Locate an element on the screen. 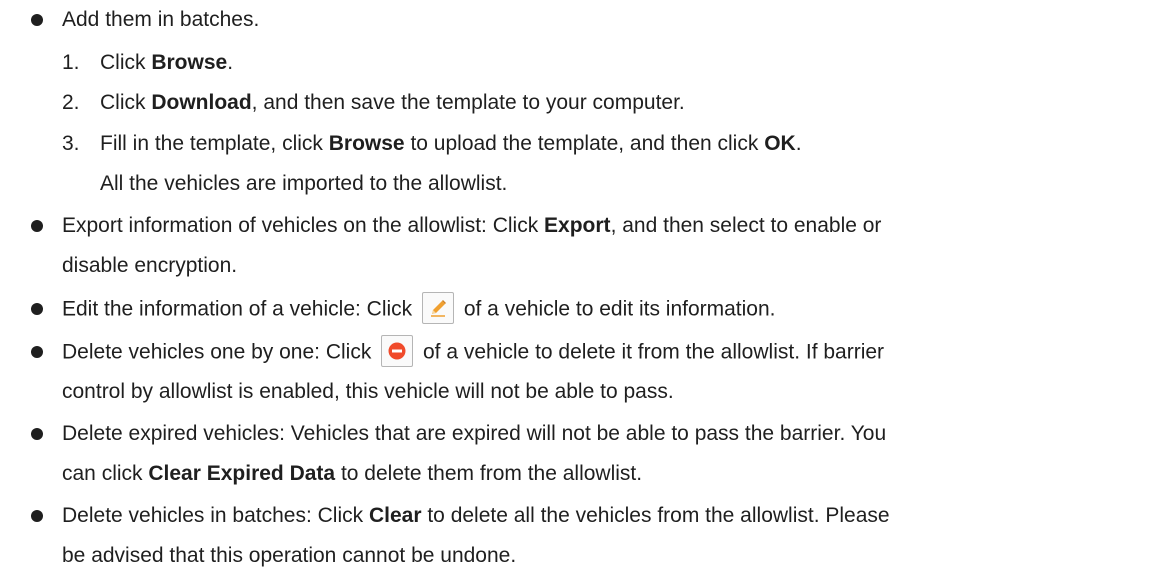 This screenshot has width=1170, height=576. step-text: Click Browse. is located at coordinates (167, 62).